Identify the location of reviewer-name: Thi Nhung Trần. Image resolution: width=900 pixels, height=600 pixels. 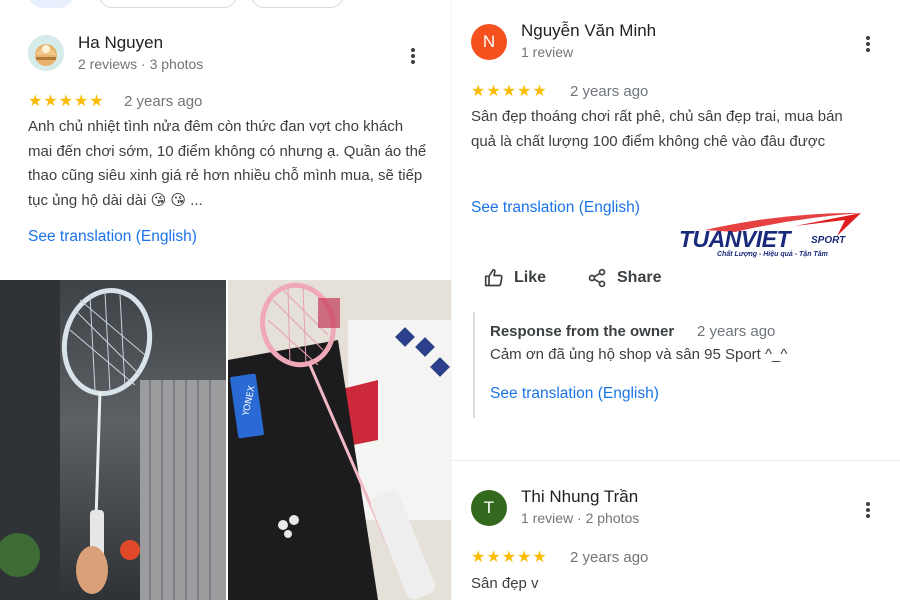
(579, 497).